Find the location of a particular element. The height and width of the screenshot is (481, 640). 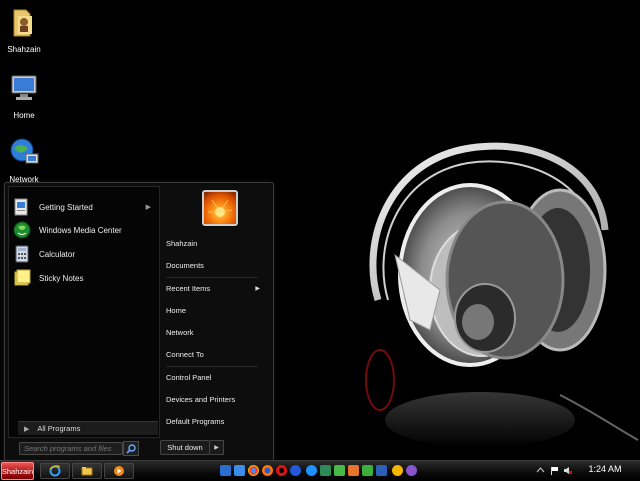

all-programs-label: All Programs is located at coordinates (59, 428).